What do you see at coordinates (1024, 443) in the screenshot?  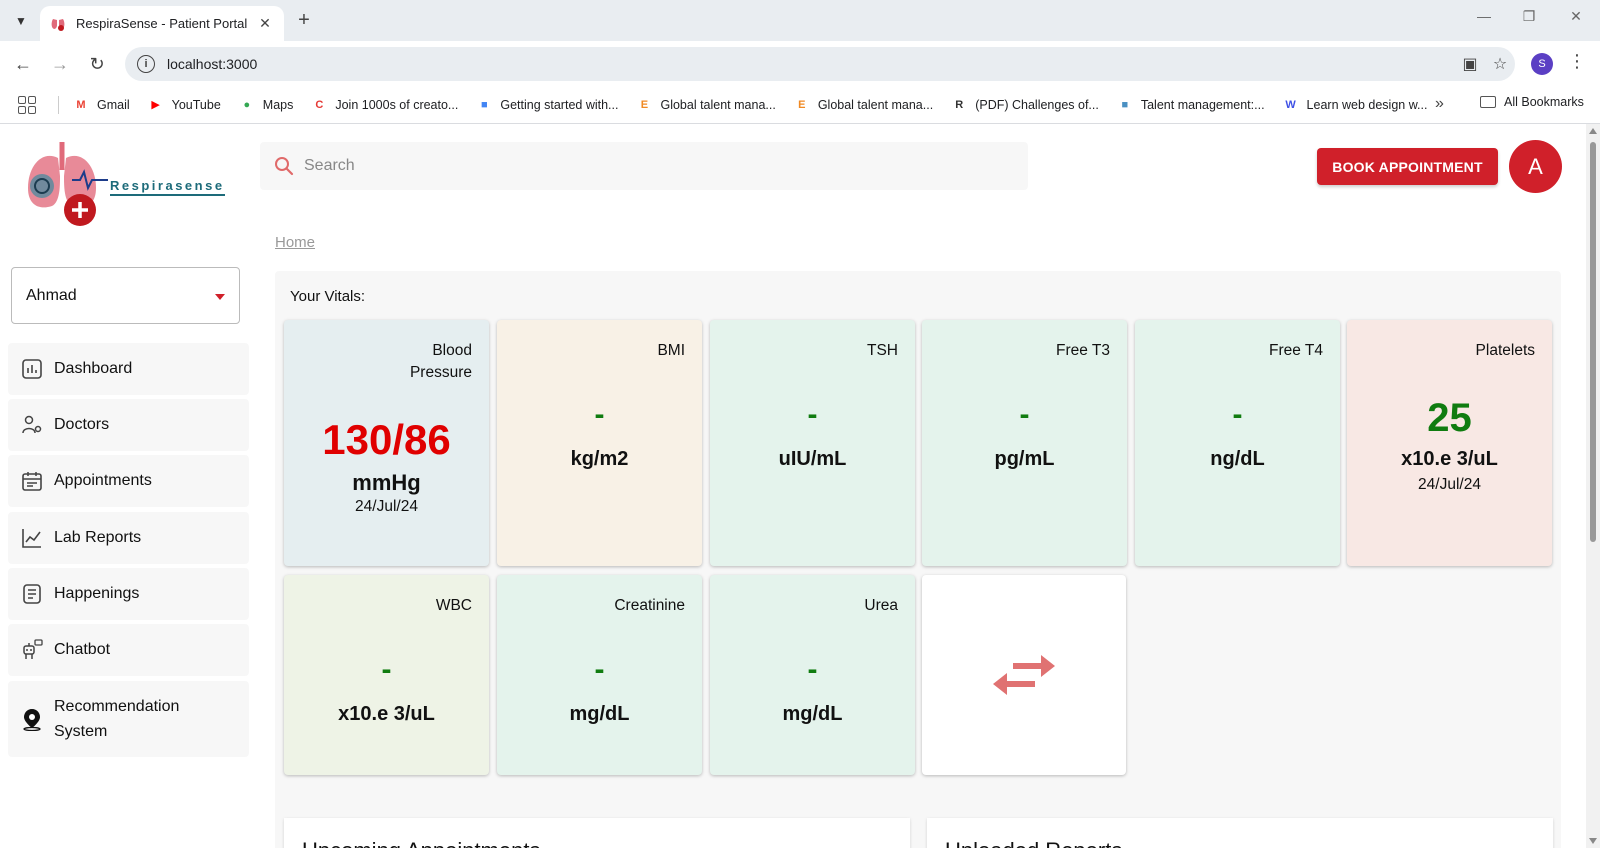 I see `vital-card-free-t3: Free T3 - pg/mL` at bounding box center [1024, 443].